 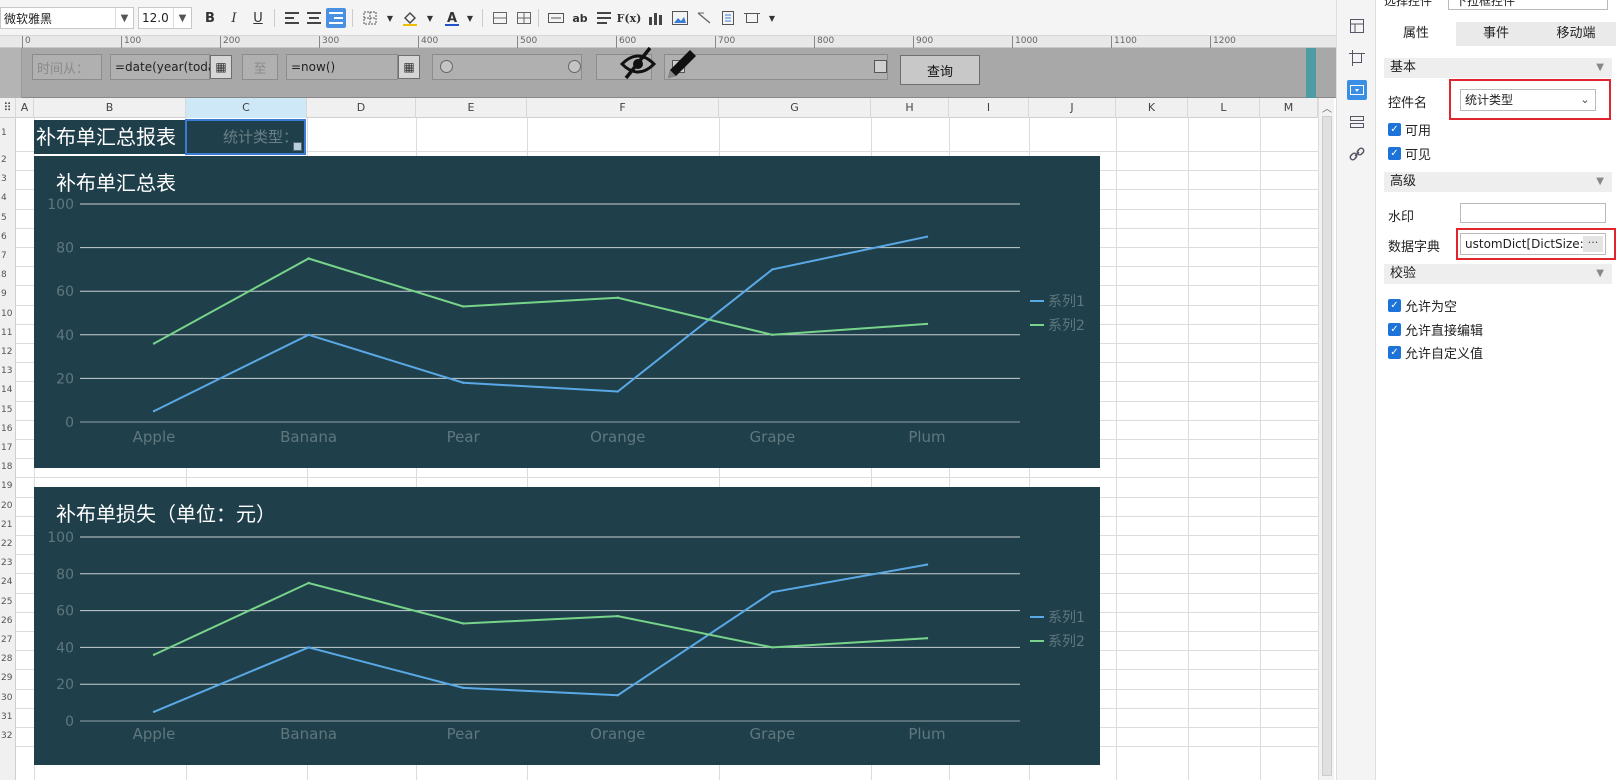 I want to click on column-header-j: J, so click(x=1072, y=108).